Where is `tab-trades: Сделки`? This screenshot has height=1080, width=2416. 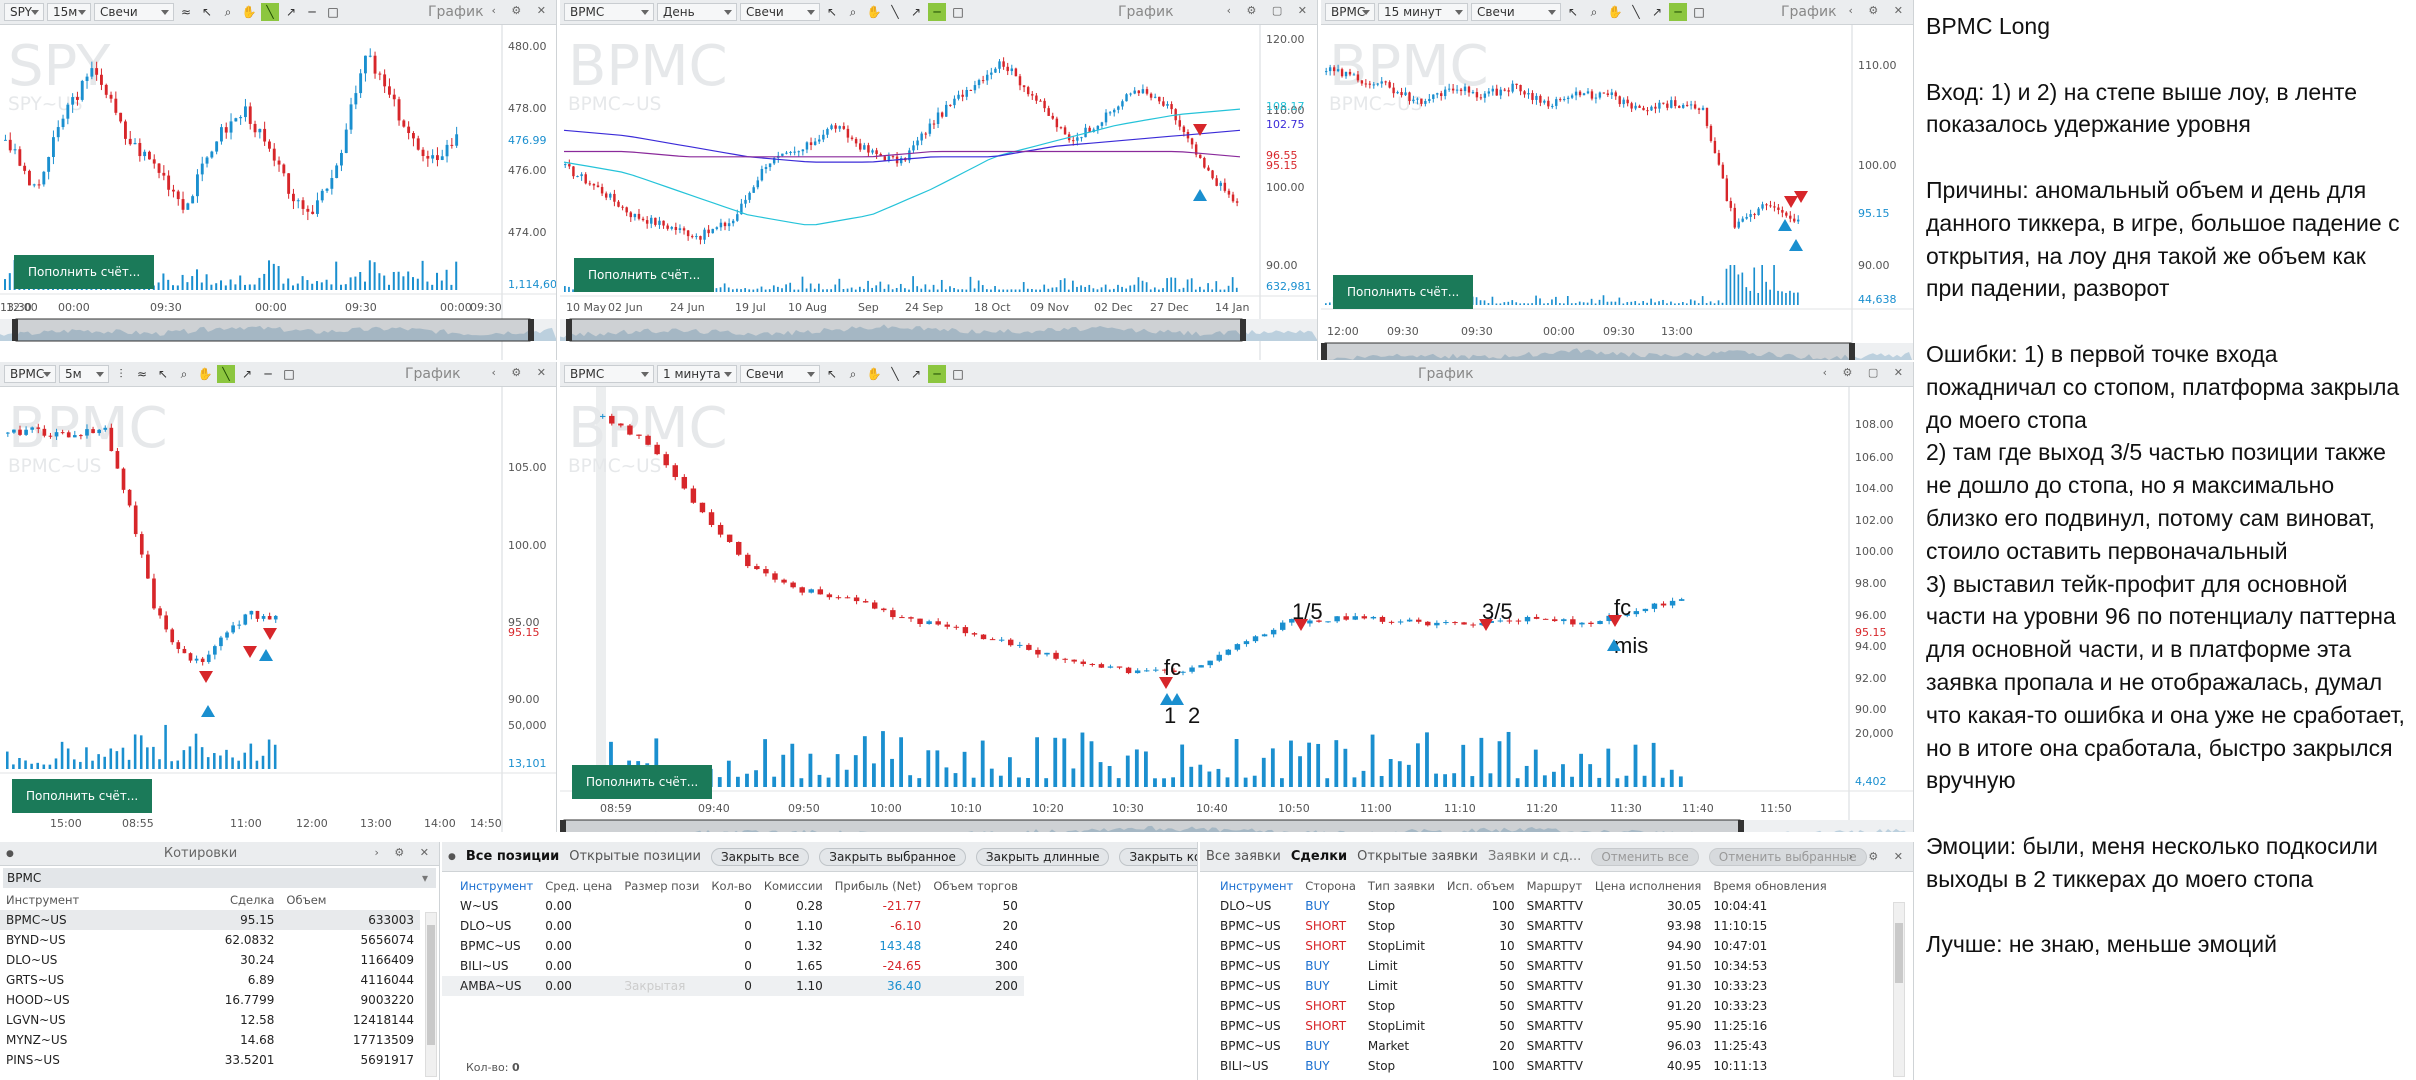
tab-trades: Сделки is located at coordinates (1319, 856).